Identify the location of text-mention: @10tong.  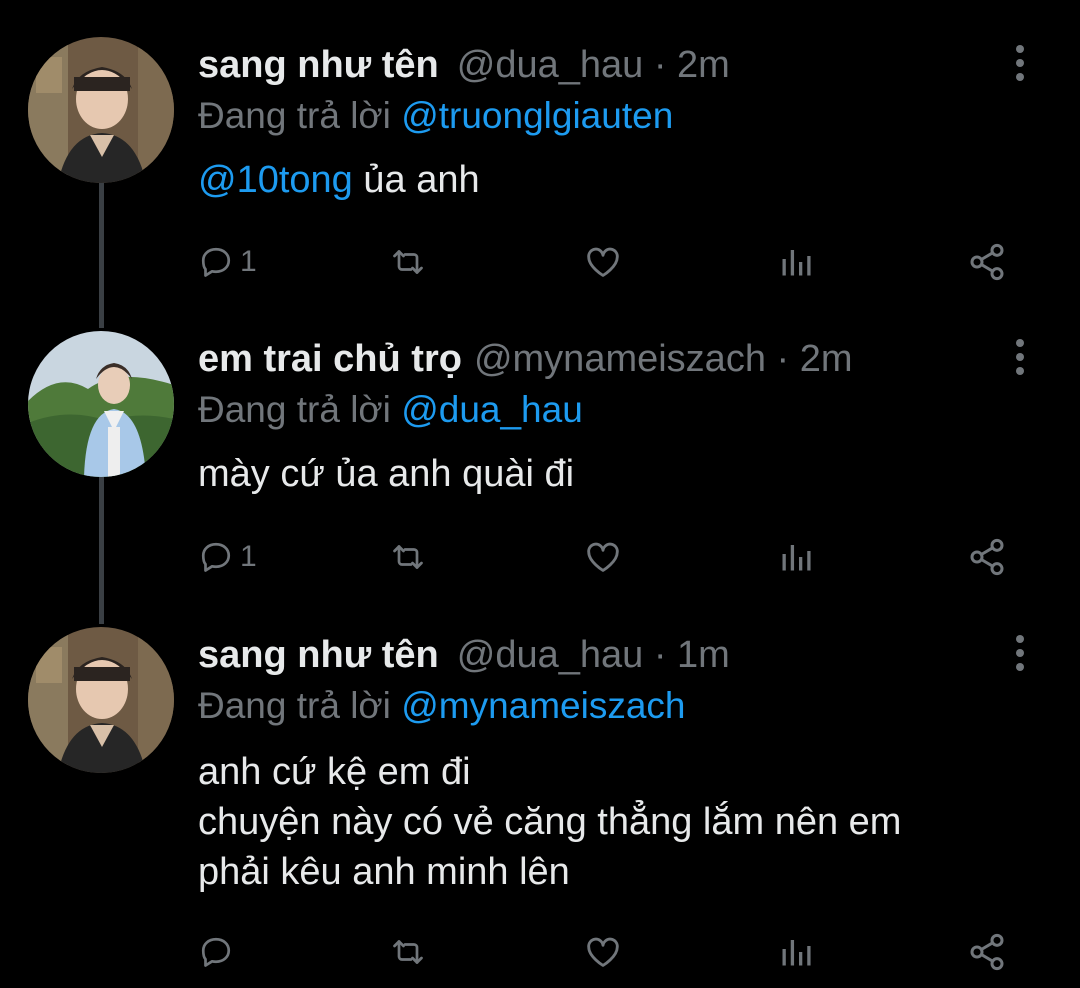
(275, 180).